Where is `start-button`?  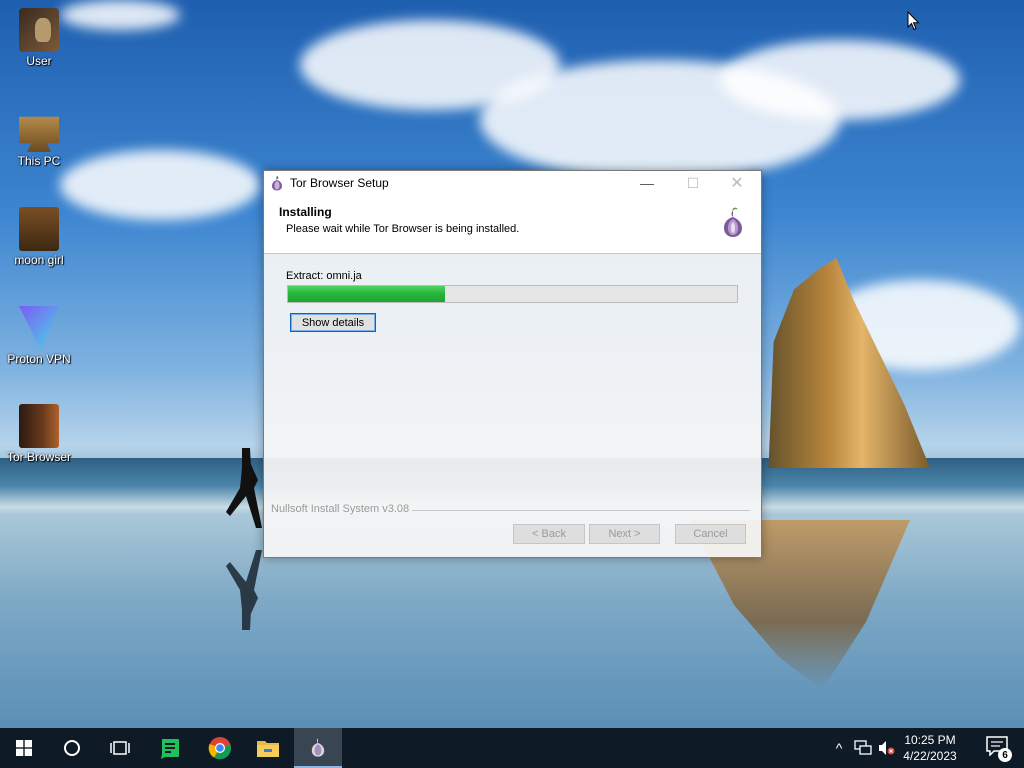
start-button is located at coordinates (24, 748).